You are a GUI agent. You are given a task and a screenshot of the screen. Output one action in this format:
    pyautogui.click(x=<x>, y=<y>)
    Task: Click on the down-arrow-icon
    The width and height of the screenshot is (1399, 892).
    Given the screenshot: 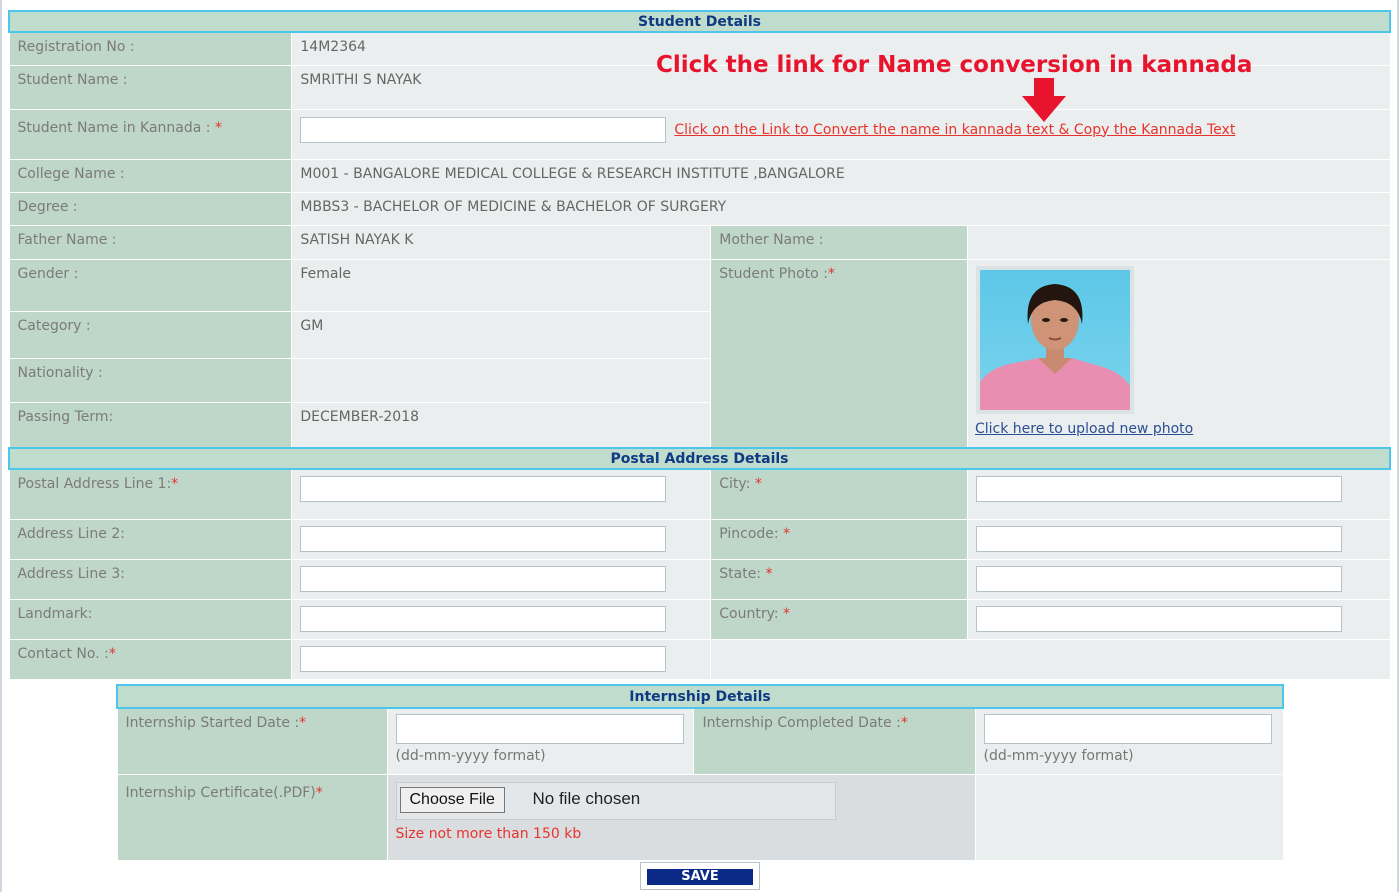 What is the action you would take?
    pyautogui.click(x=1044, y=100)
    